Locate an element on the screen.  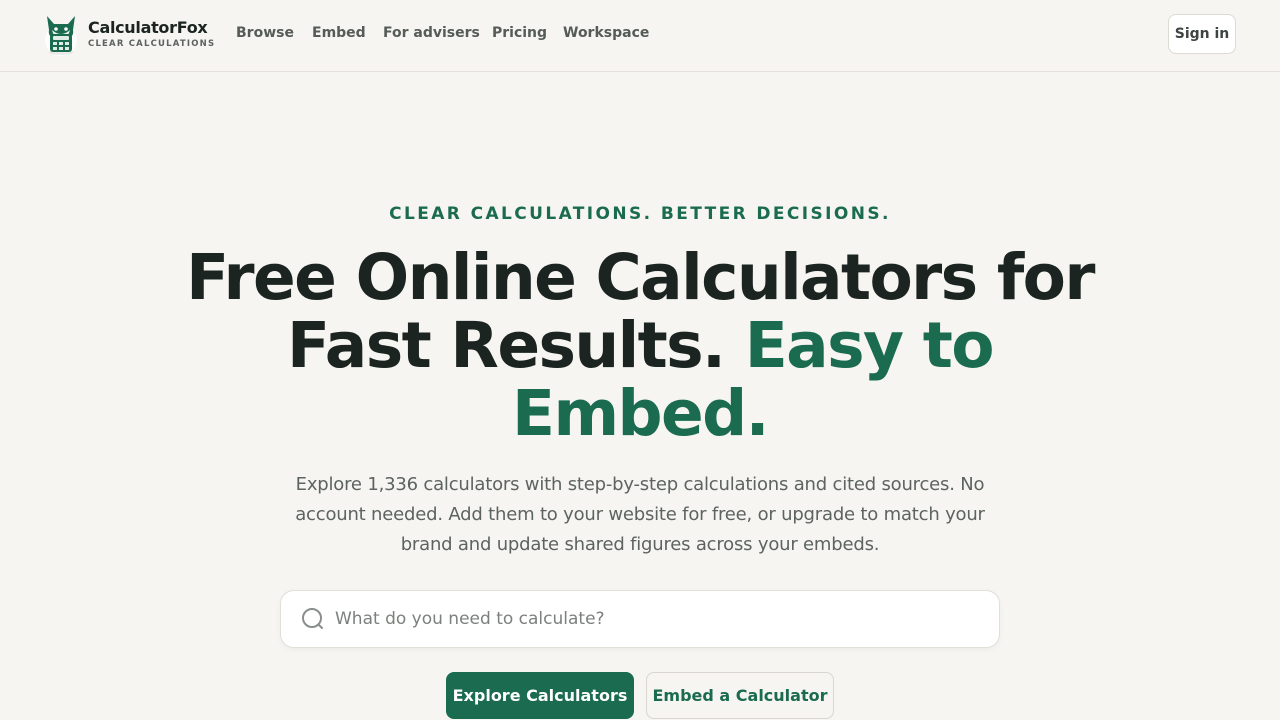
search-input is located at coordinates (655, 619).